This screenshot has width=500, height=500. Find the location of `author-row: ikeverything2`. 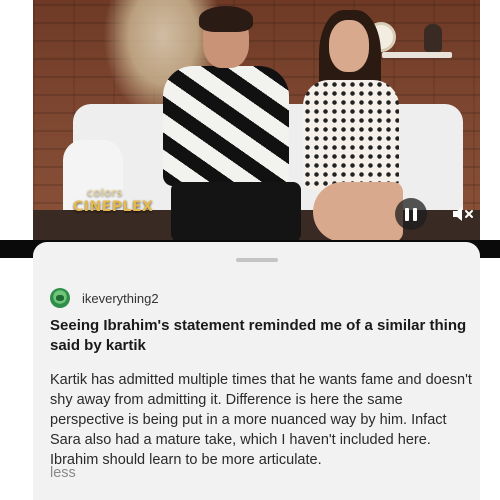

author-row: ikeverything2 is located at coordinates (104, 298).